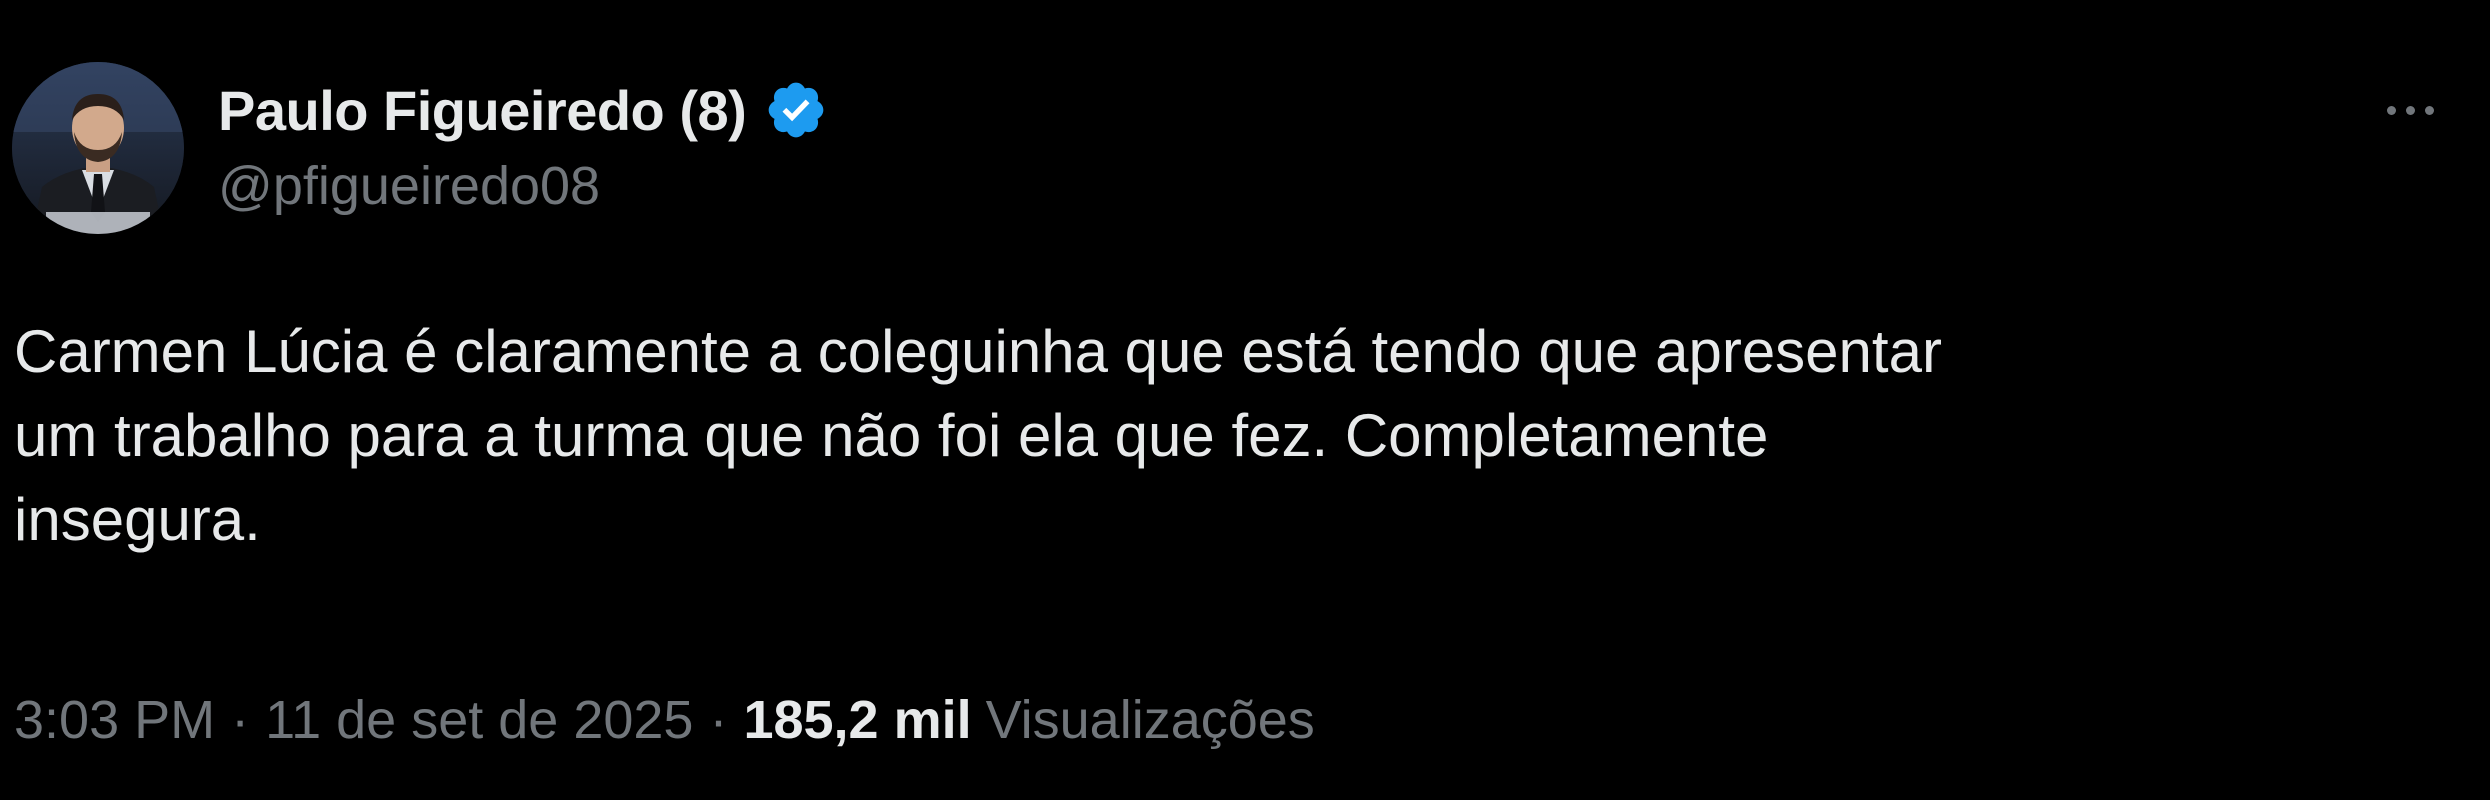  I want to click on author-avatar, so click(98, 148).